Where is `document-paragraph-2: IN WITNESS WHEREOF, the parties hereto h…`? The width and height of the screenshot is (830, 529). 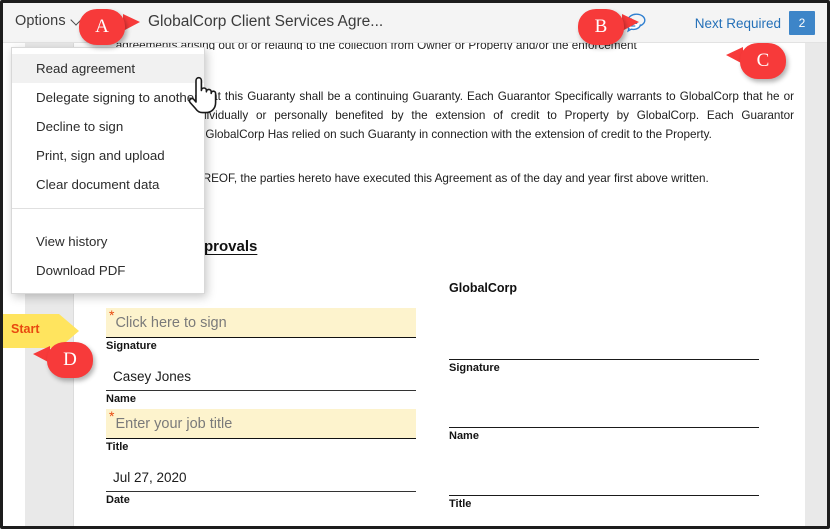 document-paragraph-2: IN WITNESS WHEREOF, the parties hereto h… is located at coordinates (406, 178).